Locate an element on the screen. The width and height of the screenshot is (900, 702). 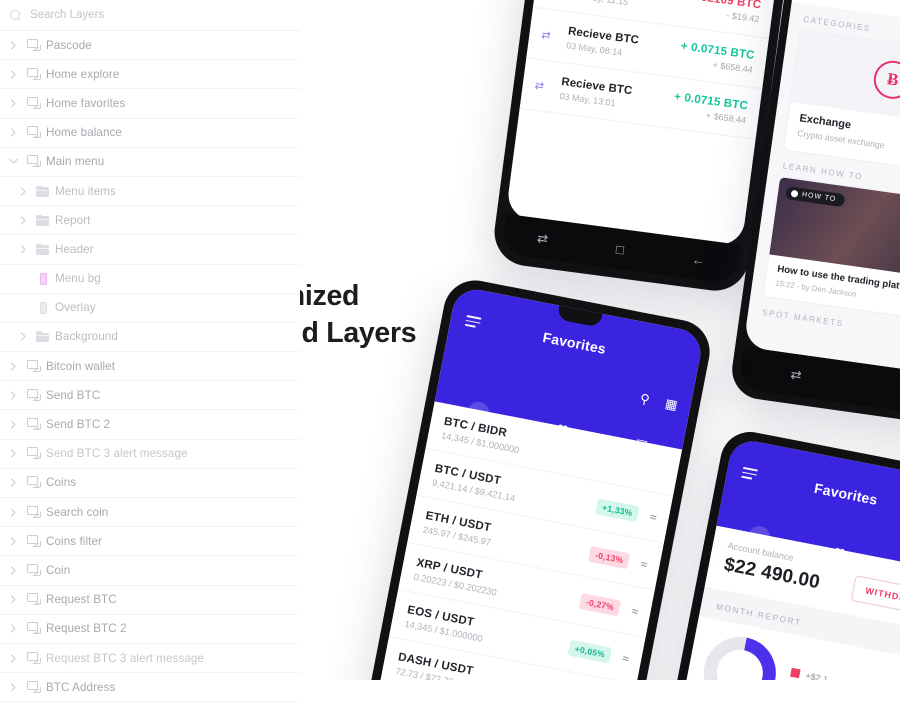
layer-row: Request BTC 2 is located at coordinates (150, 629).